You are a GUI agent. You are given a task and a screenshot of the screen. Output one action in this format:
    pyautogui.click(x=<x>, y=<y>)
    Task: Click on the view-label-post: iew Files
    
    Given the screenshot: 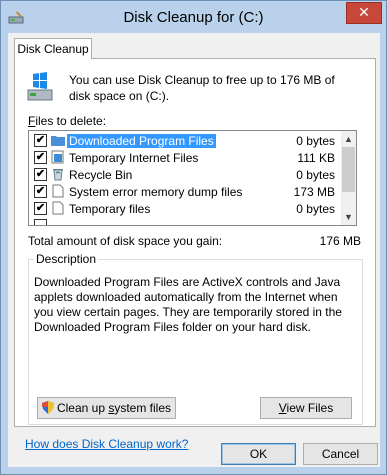 What is the action you would take?
    pyautogui.click(x=310, y=408)
    